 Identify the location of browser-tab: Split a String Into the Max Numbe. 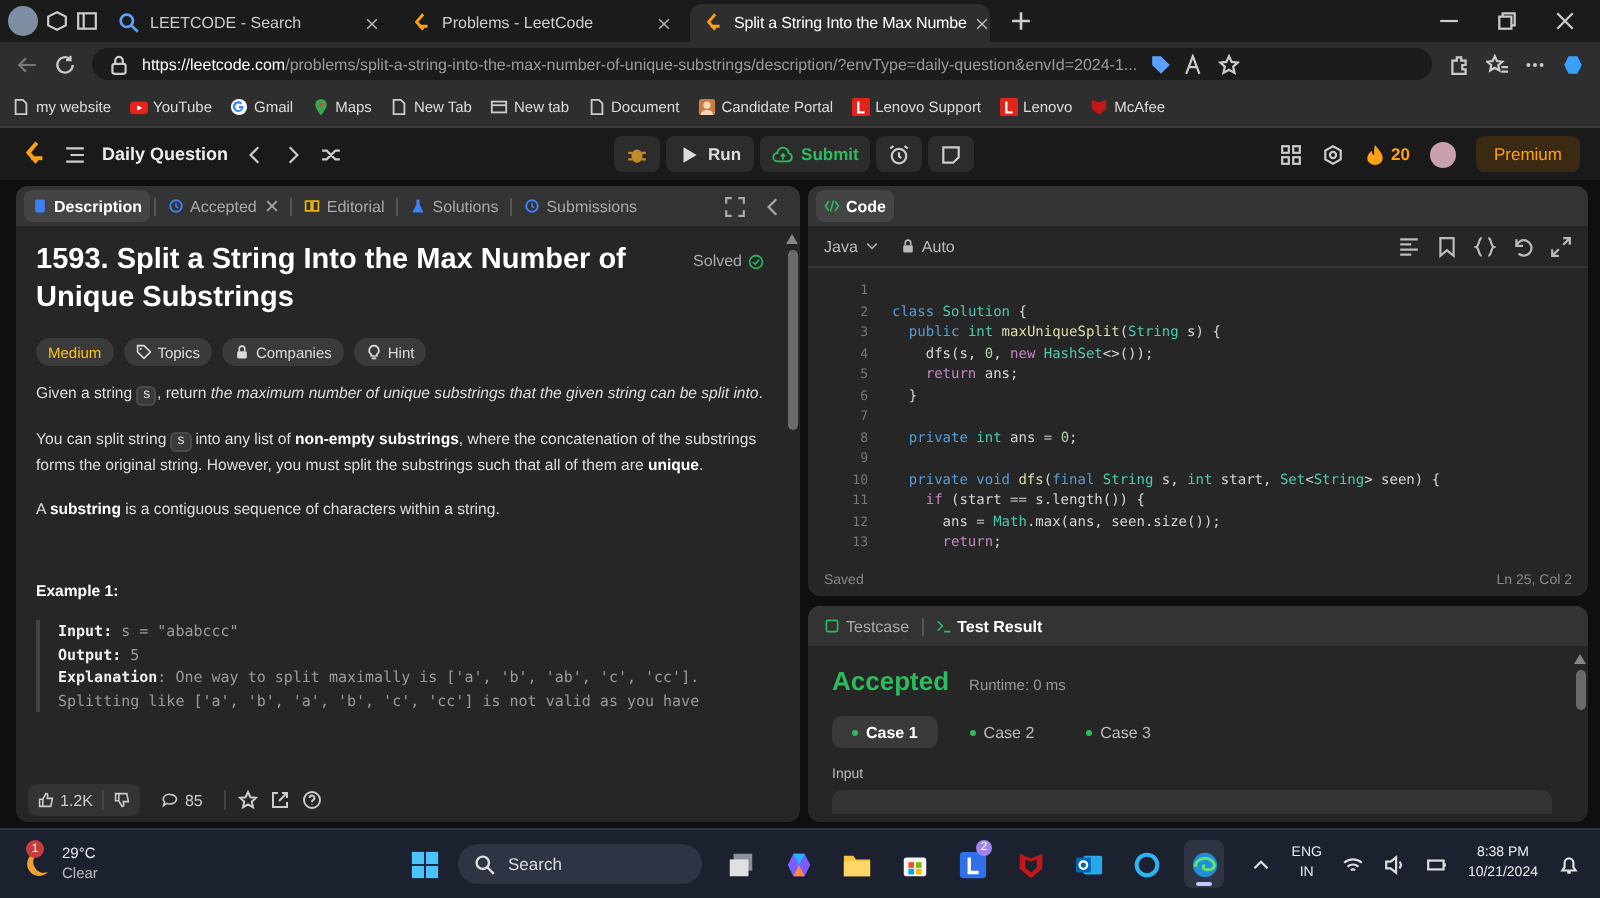
(840, 23).